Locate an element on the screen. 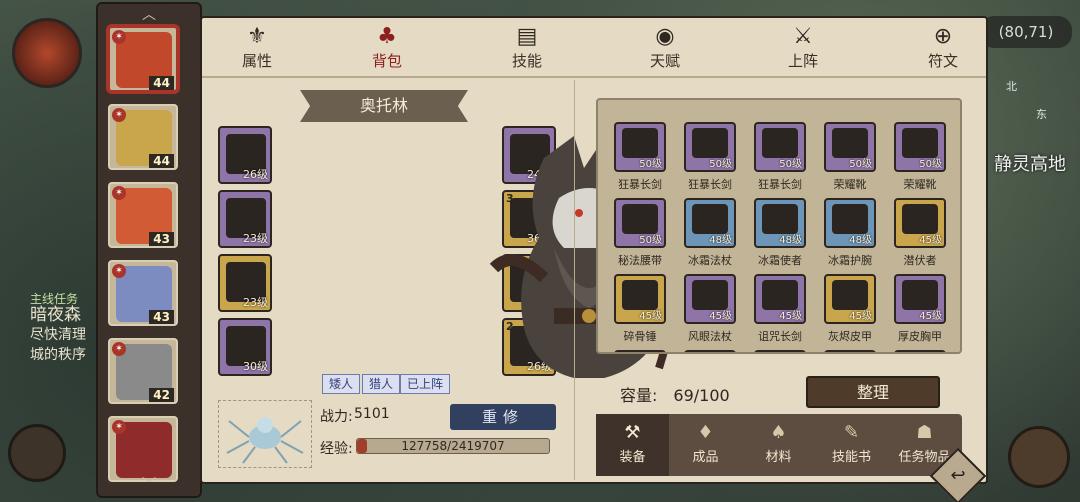  hero-card: ✶ is located at coordinates (143, 449).